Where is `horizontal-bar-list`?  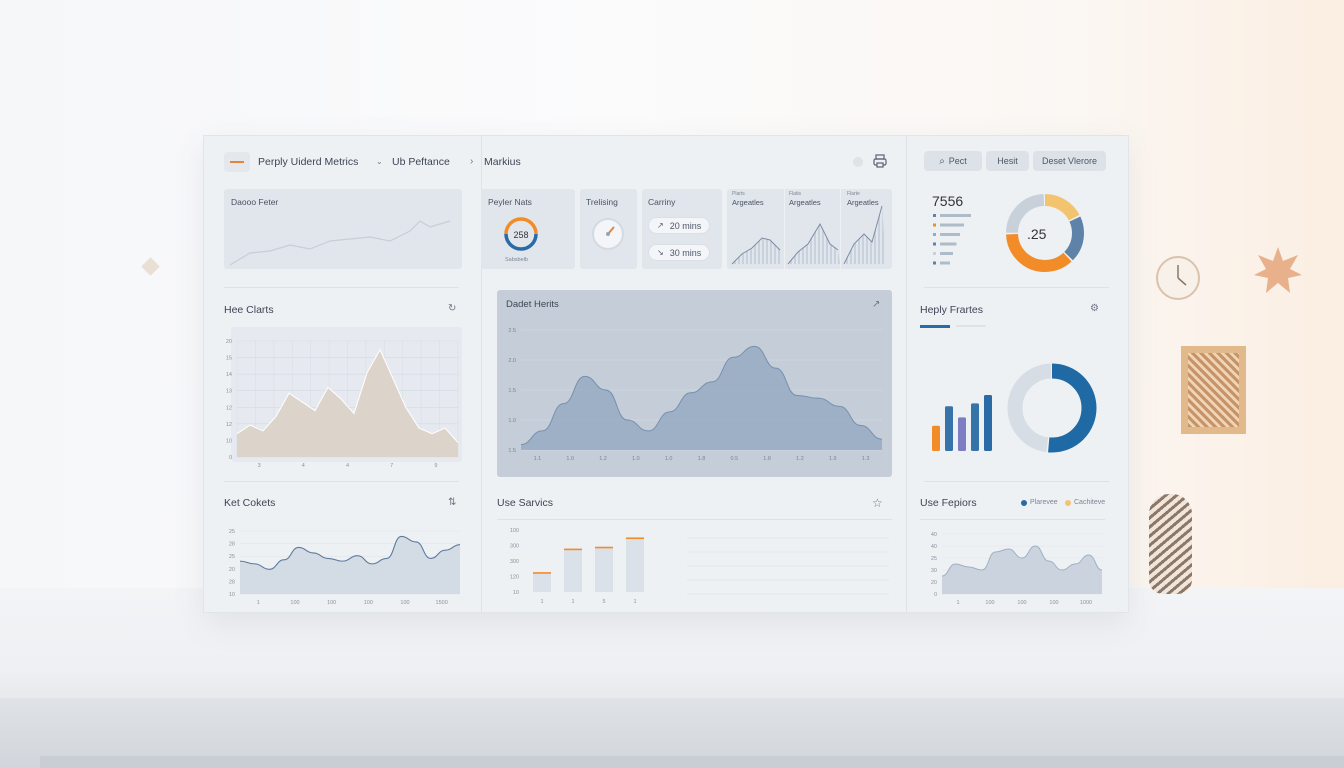 horizontal-bar-list is located at coordinates (952, 239).